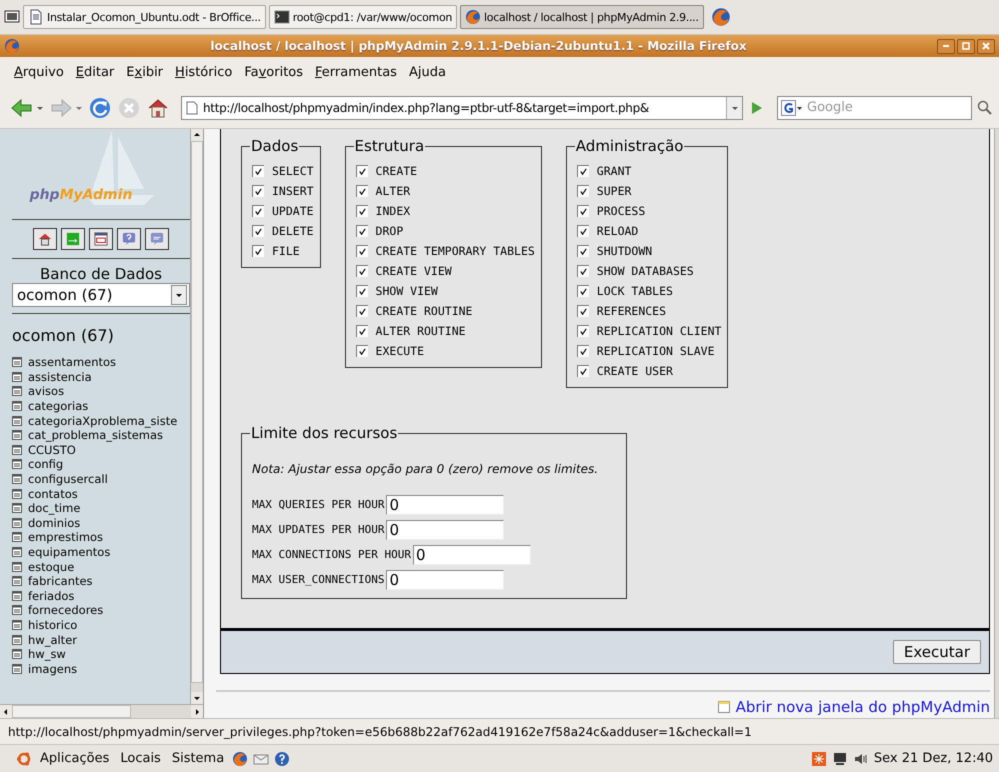  What do you see at coordinates (198, 758) in the screenshot?
I see `panel-menu: Sistema` at bounding box center [198, 758].